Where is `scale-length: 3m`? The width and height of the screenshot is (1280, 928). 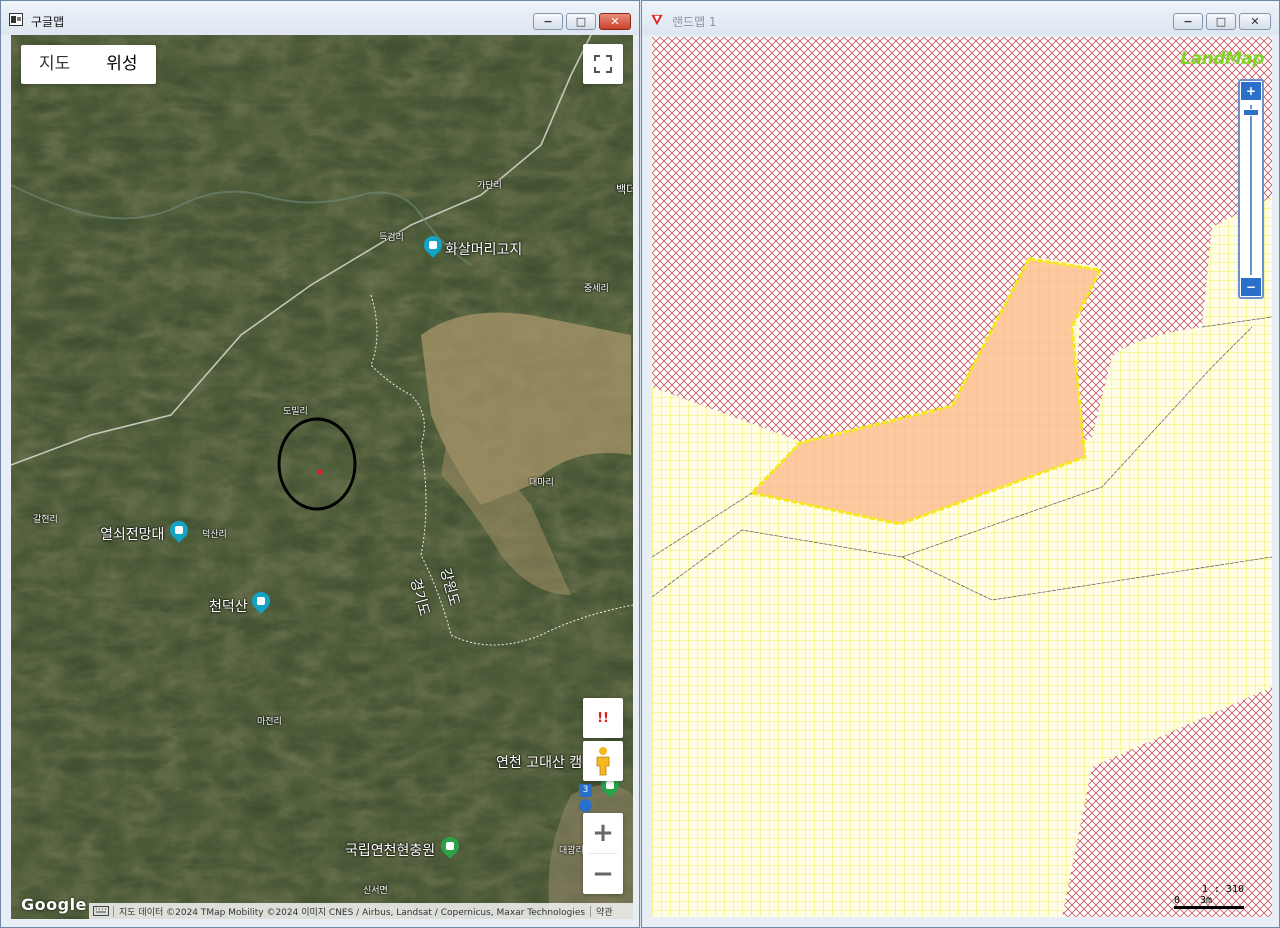 scale-length: 3m is located at coordinates (1206, 900).